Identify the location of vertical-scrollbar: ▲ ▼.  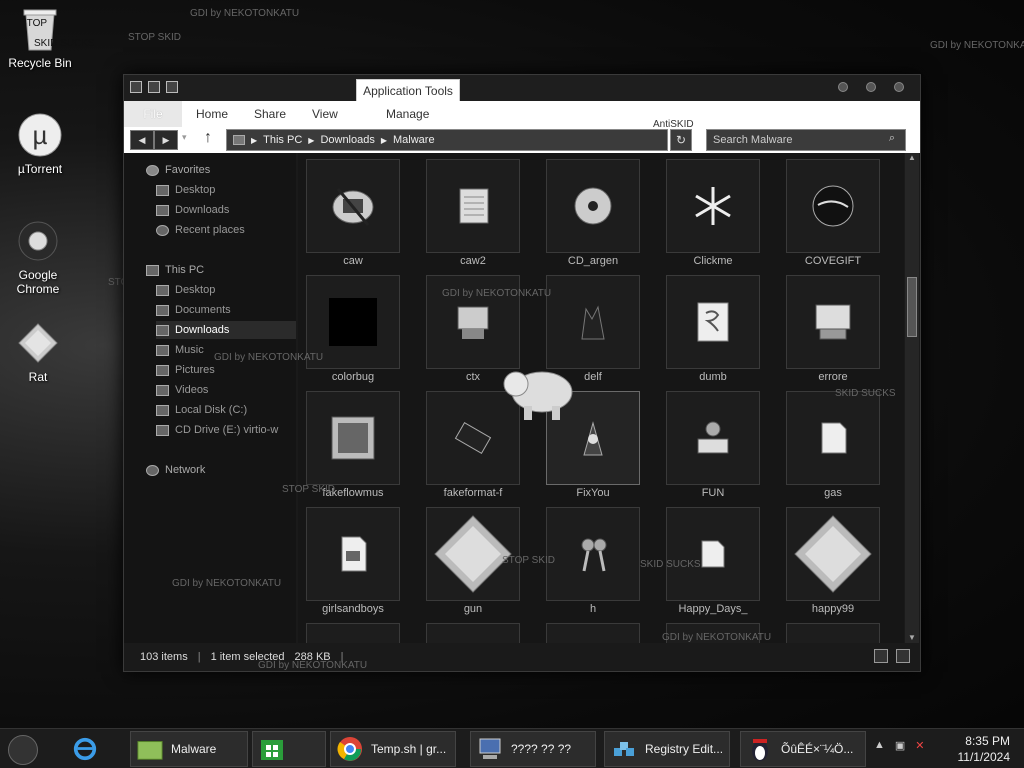
(912, 399).